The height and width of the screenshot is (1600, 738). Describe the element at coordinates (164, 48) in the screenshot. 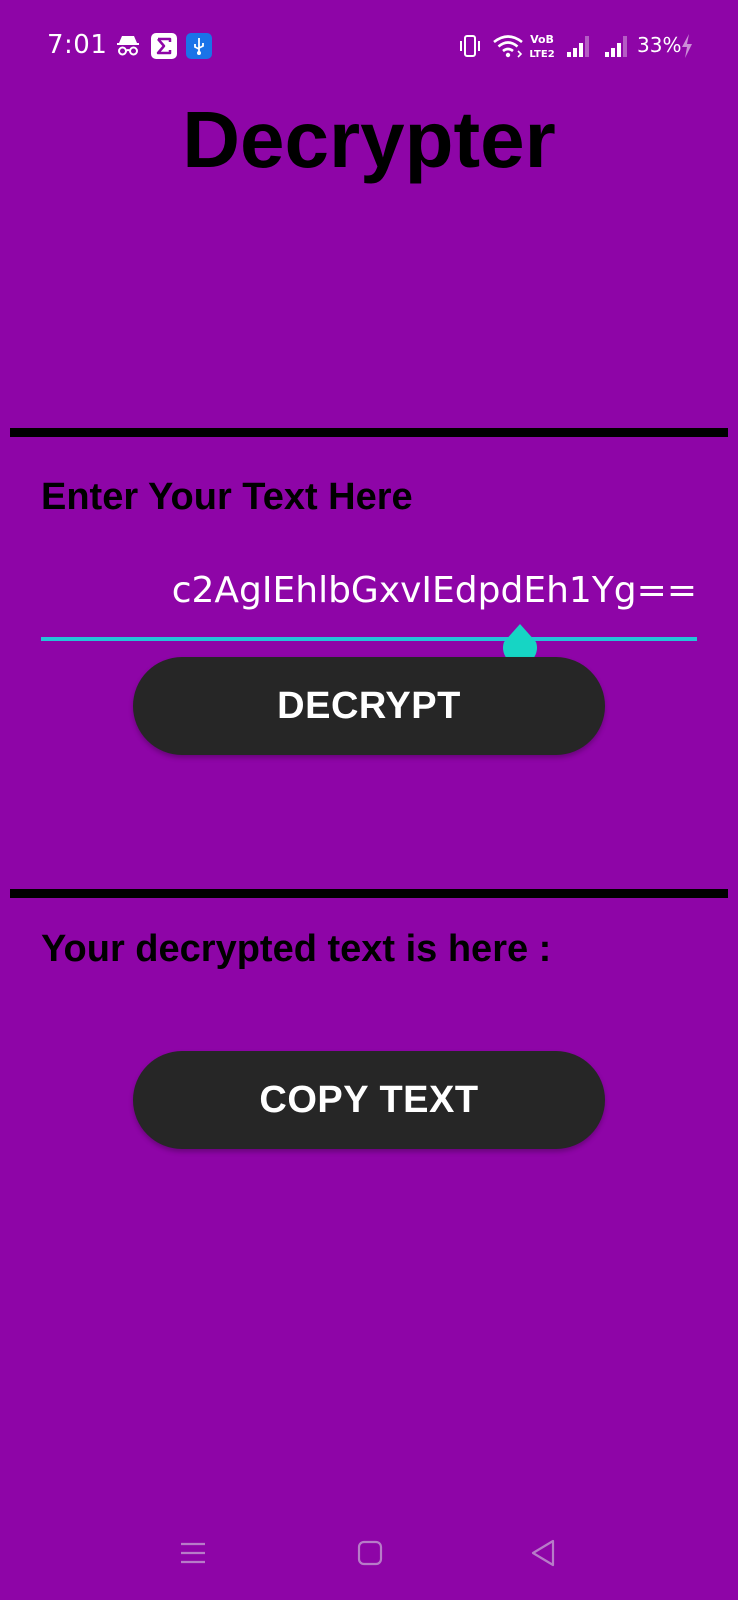

I see `sigma-app-icon` at that location.